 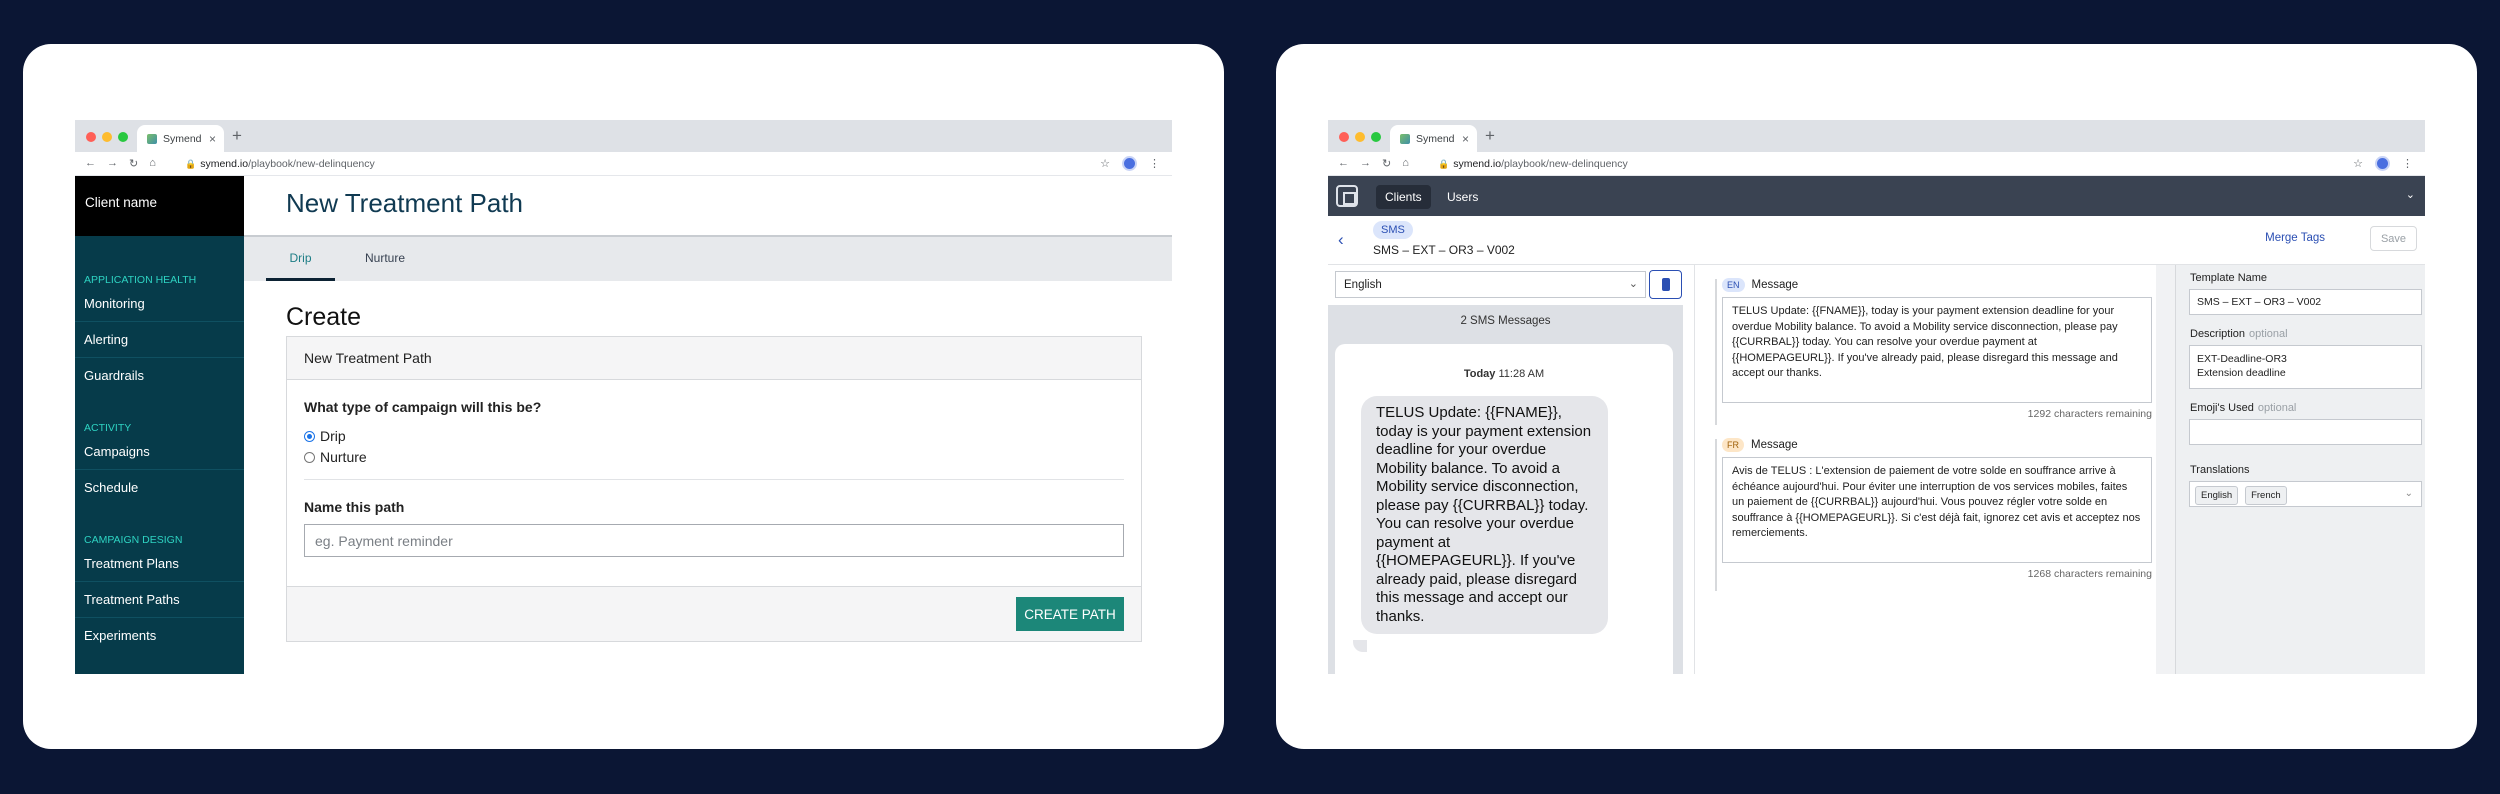 What do you see at coordinates (2295, 238) in the screenshot?
I see `merge-tags-link: Merge Tags` at bounding box center [2295, 238].